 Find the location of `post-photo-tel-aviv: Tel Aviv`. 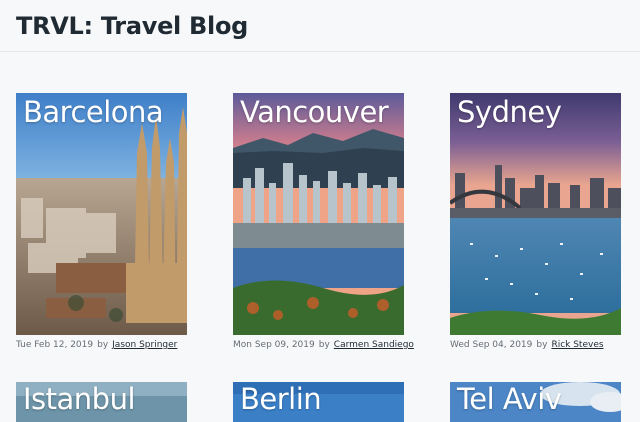

post-photo-tel-aviv: Tel Aviv is located at coordinates (535, 402).